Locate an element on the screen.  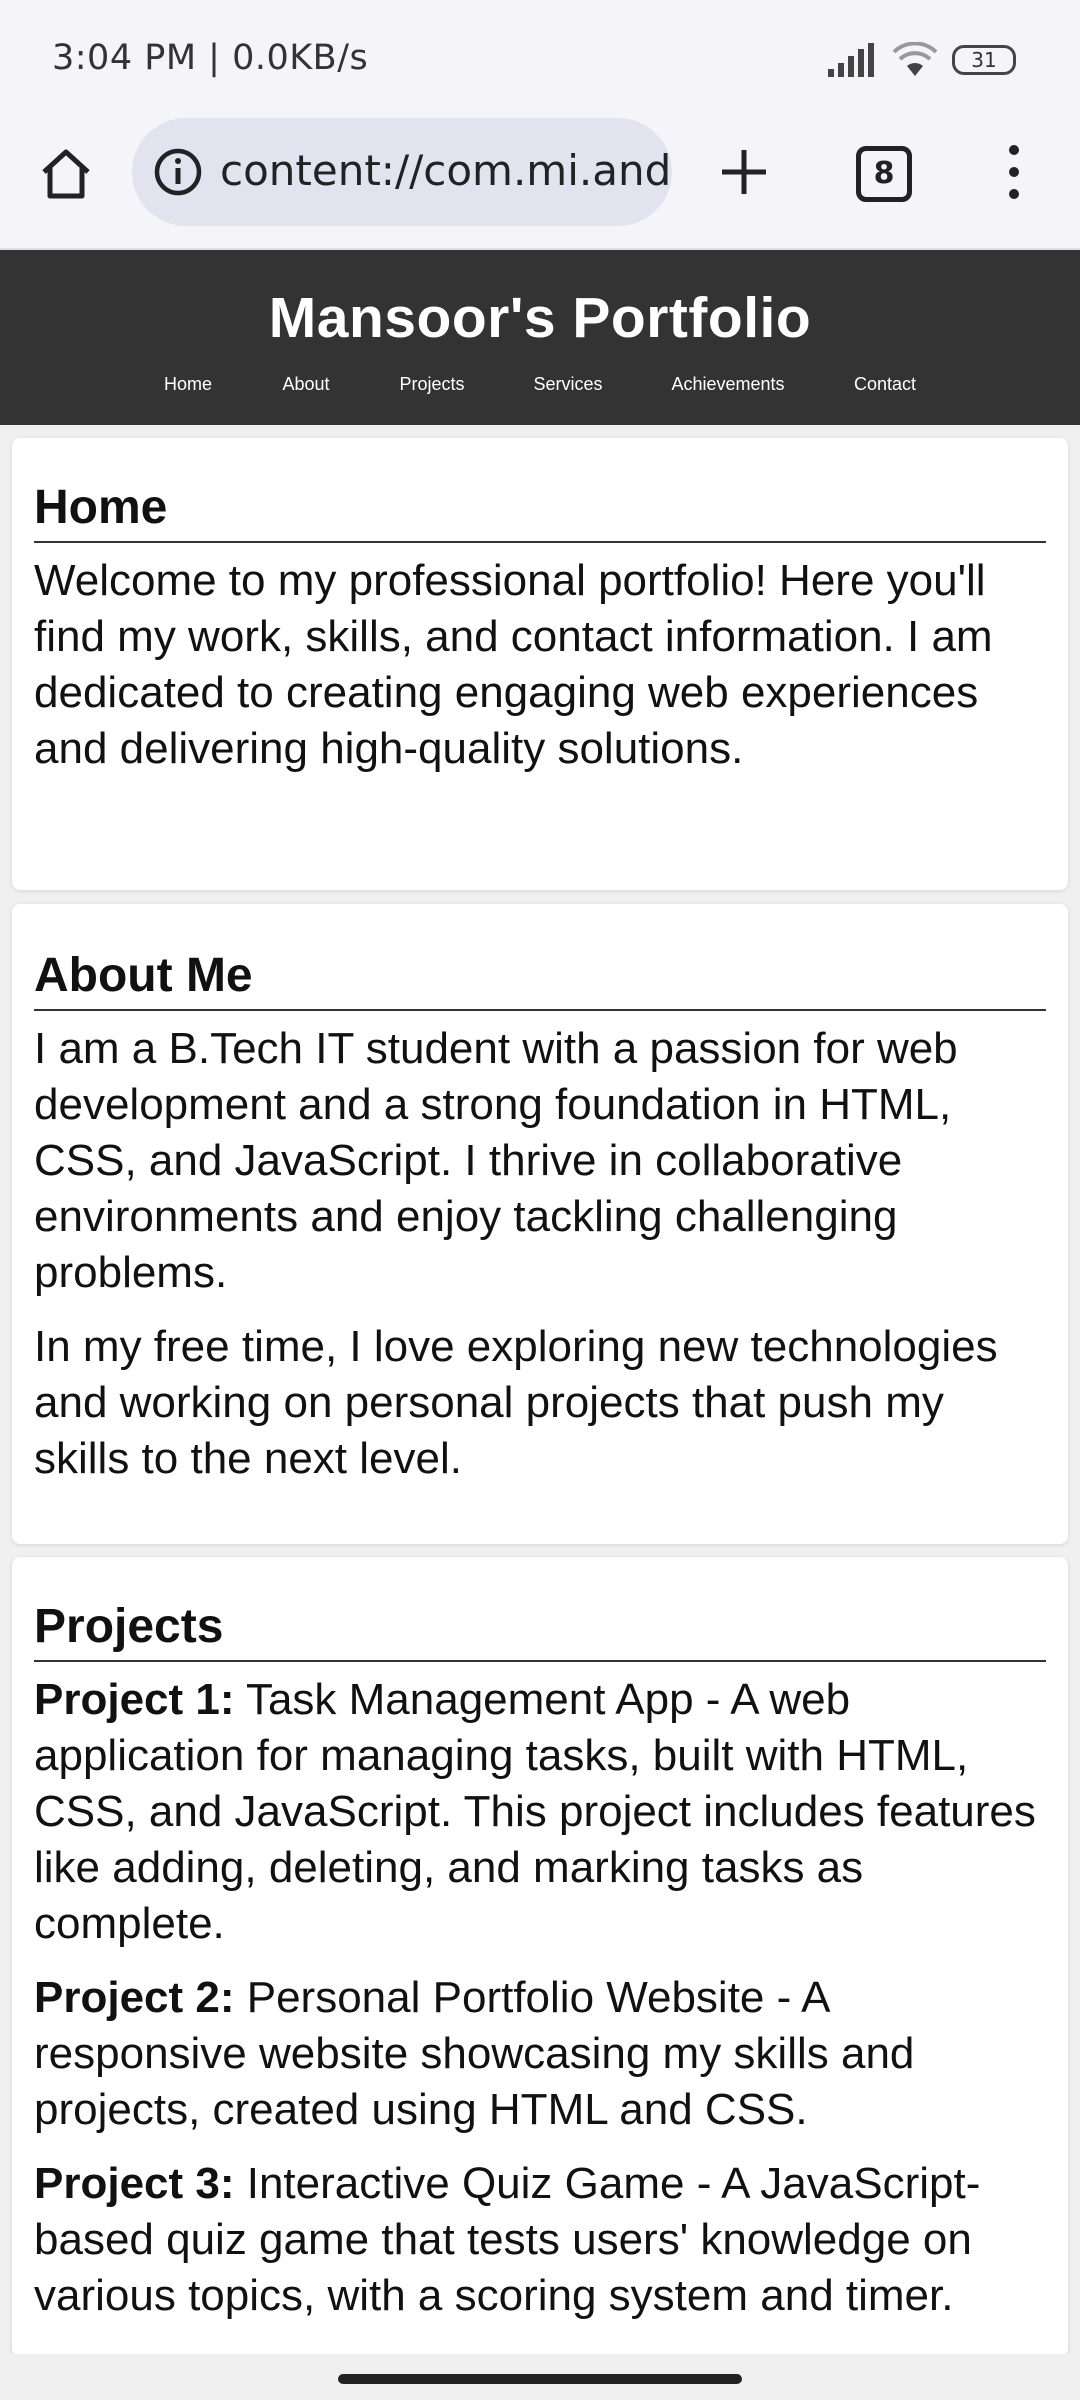
tabs-button: 8 is located at coordinates (884, 174).